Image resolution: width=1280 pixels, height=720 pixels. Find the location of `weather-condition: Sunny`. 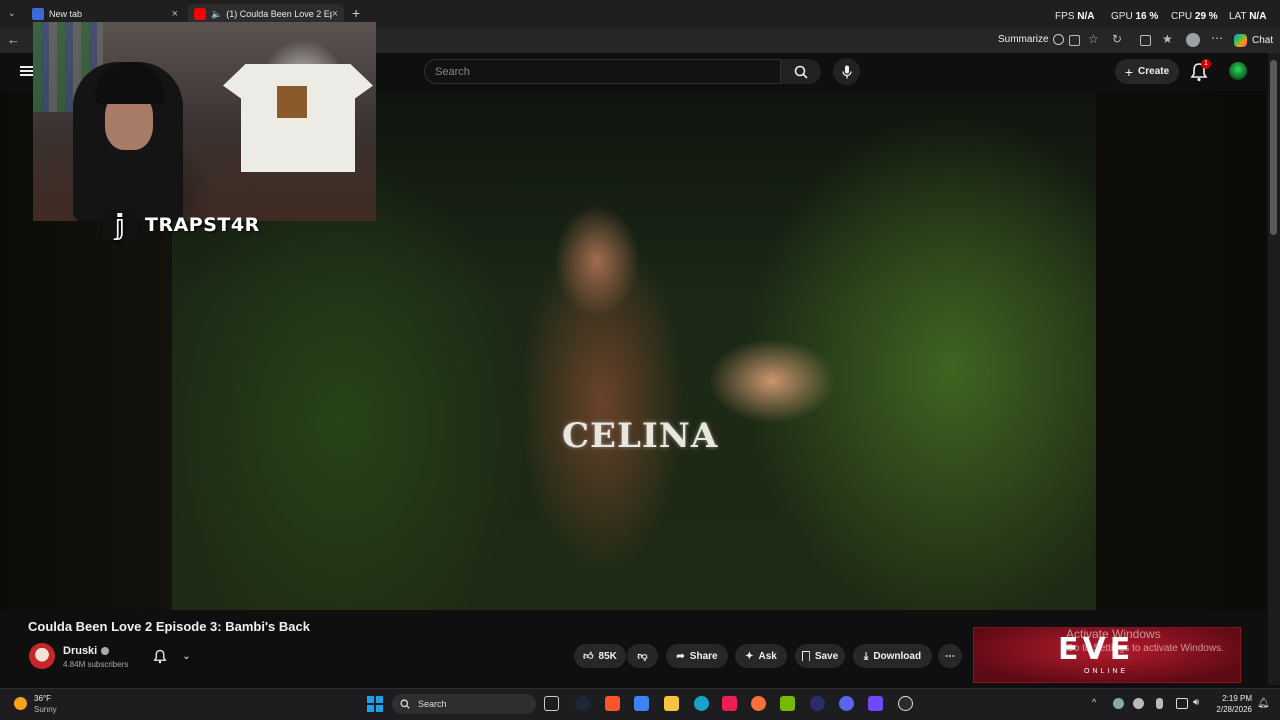

weather-condition: Sunny is located at coordinates (45, 709).